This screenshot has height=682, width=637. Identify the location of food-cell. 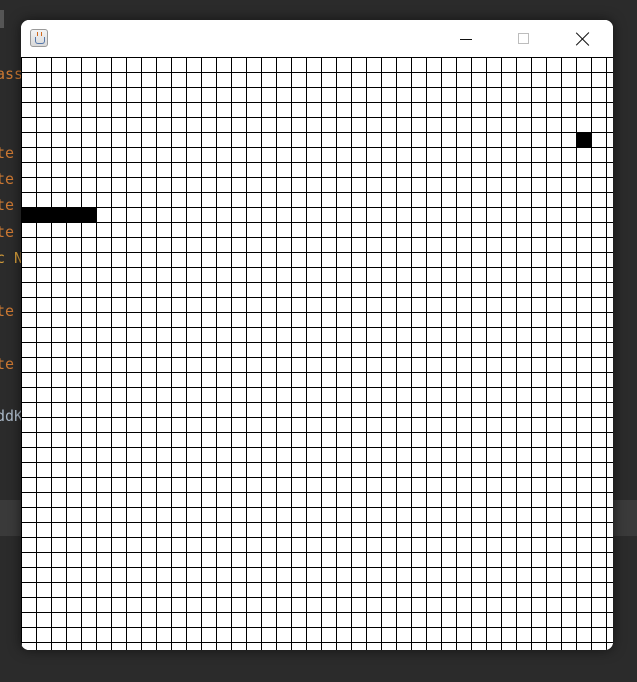
(583, 139).